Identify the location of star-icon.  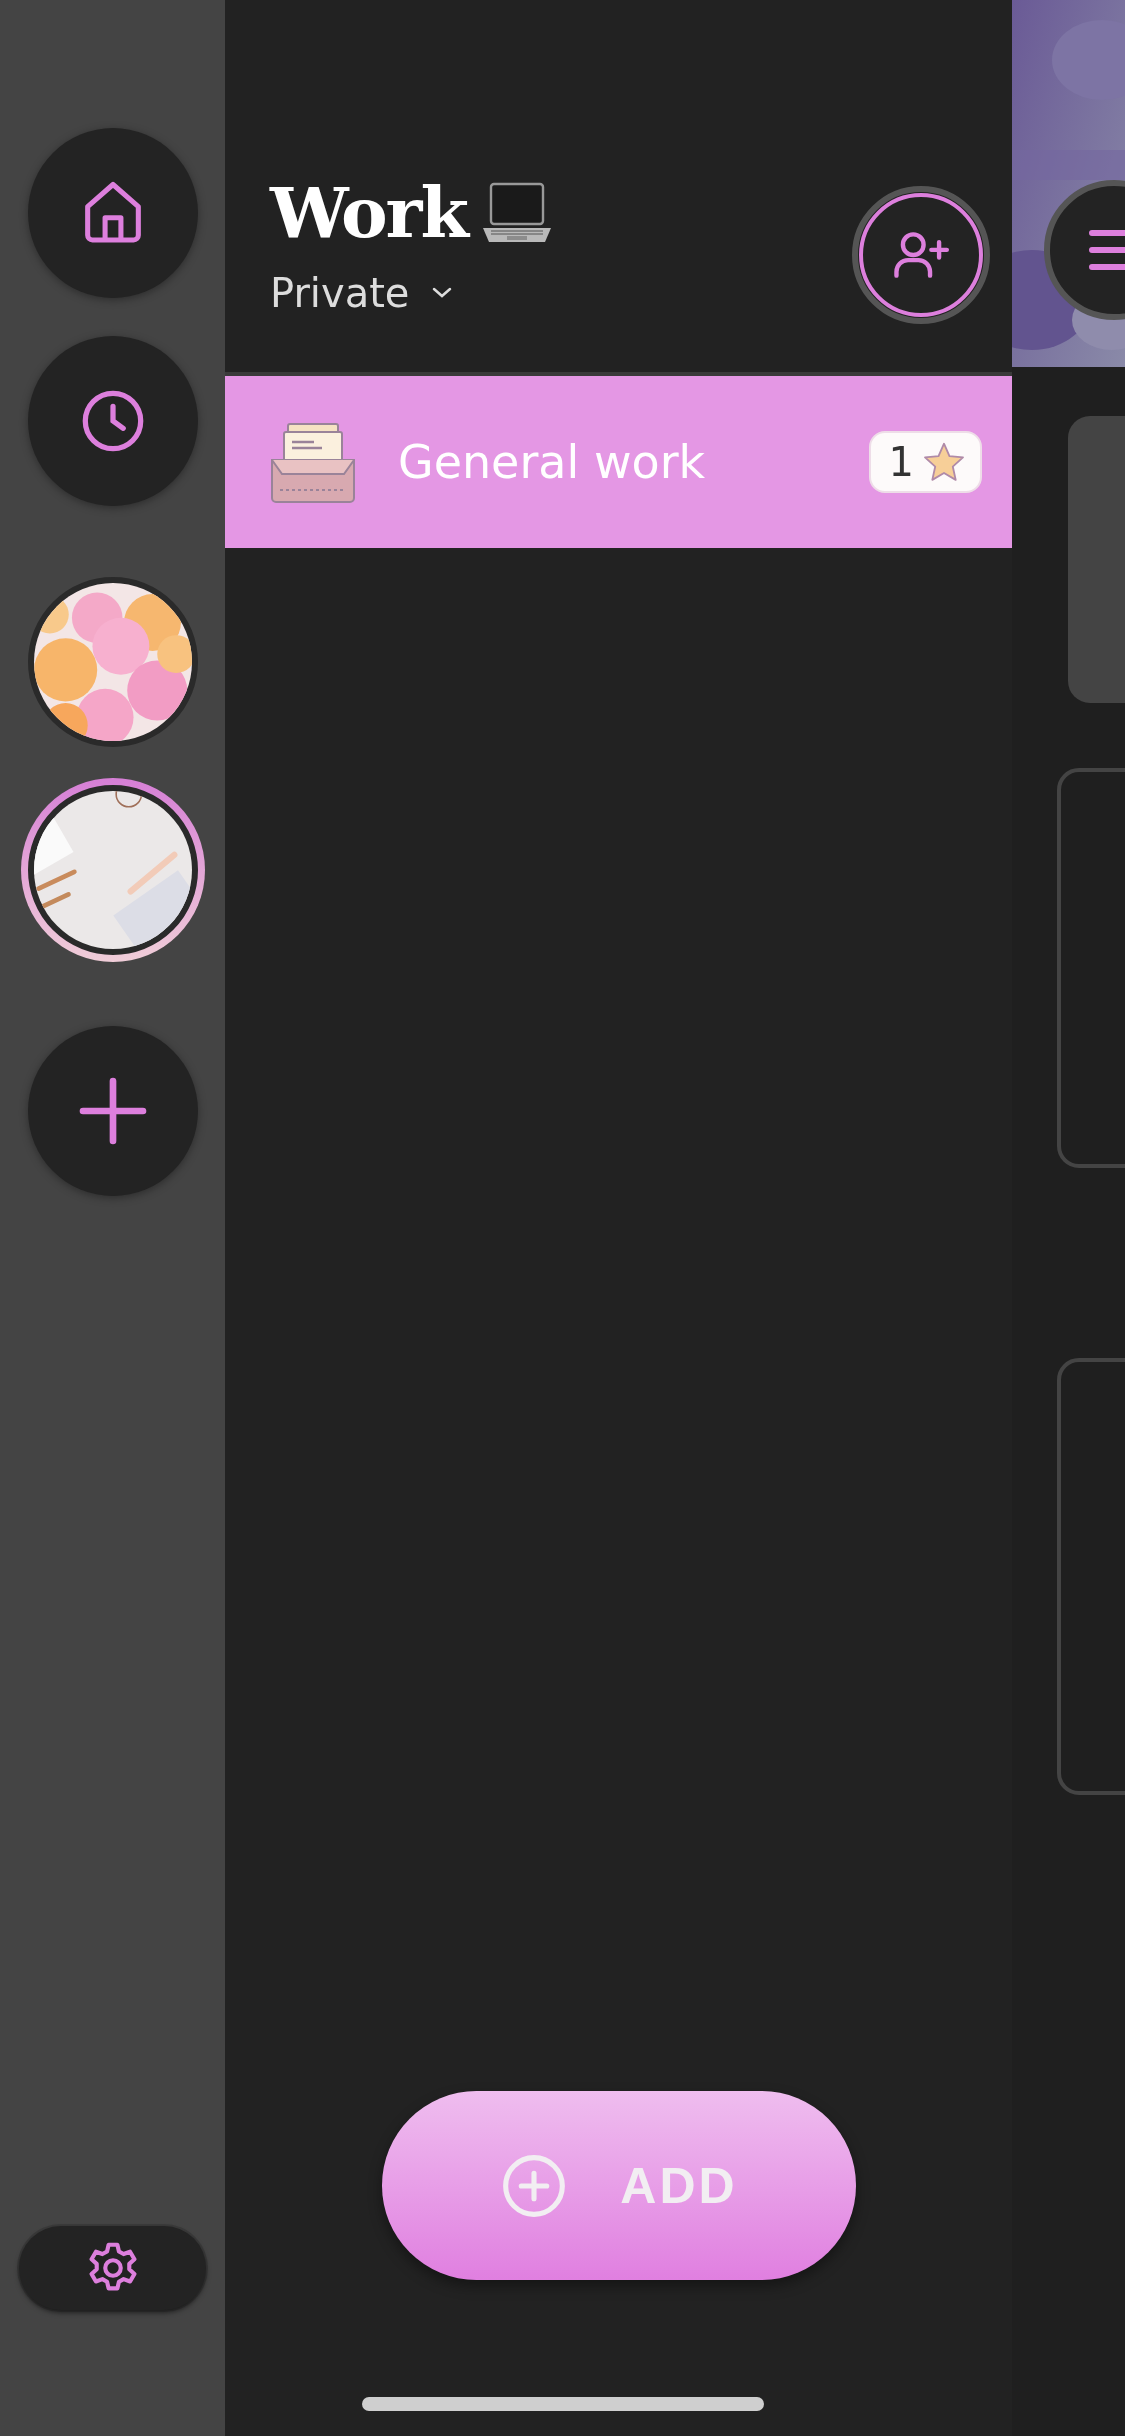
(944, 462).